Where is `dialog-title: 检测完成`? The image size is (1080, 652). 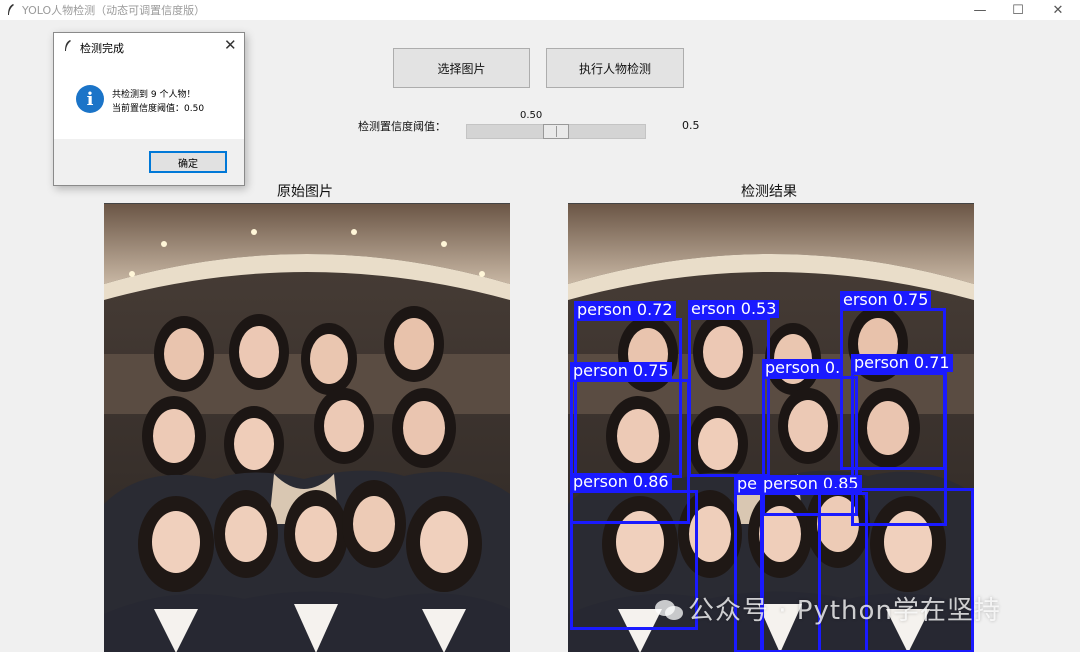
dialog-title: 检测完成 is located at coordinates (102, 48).